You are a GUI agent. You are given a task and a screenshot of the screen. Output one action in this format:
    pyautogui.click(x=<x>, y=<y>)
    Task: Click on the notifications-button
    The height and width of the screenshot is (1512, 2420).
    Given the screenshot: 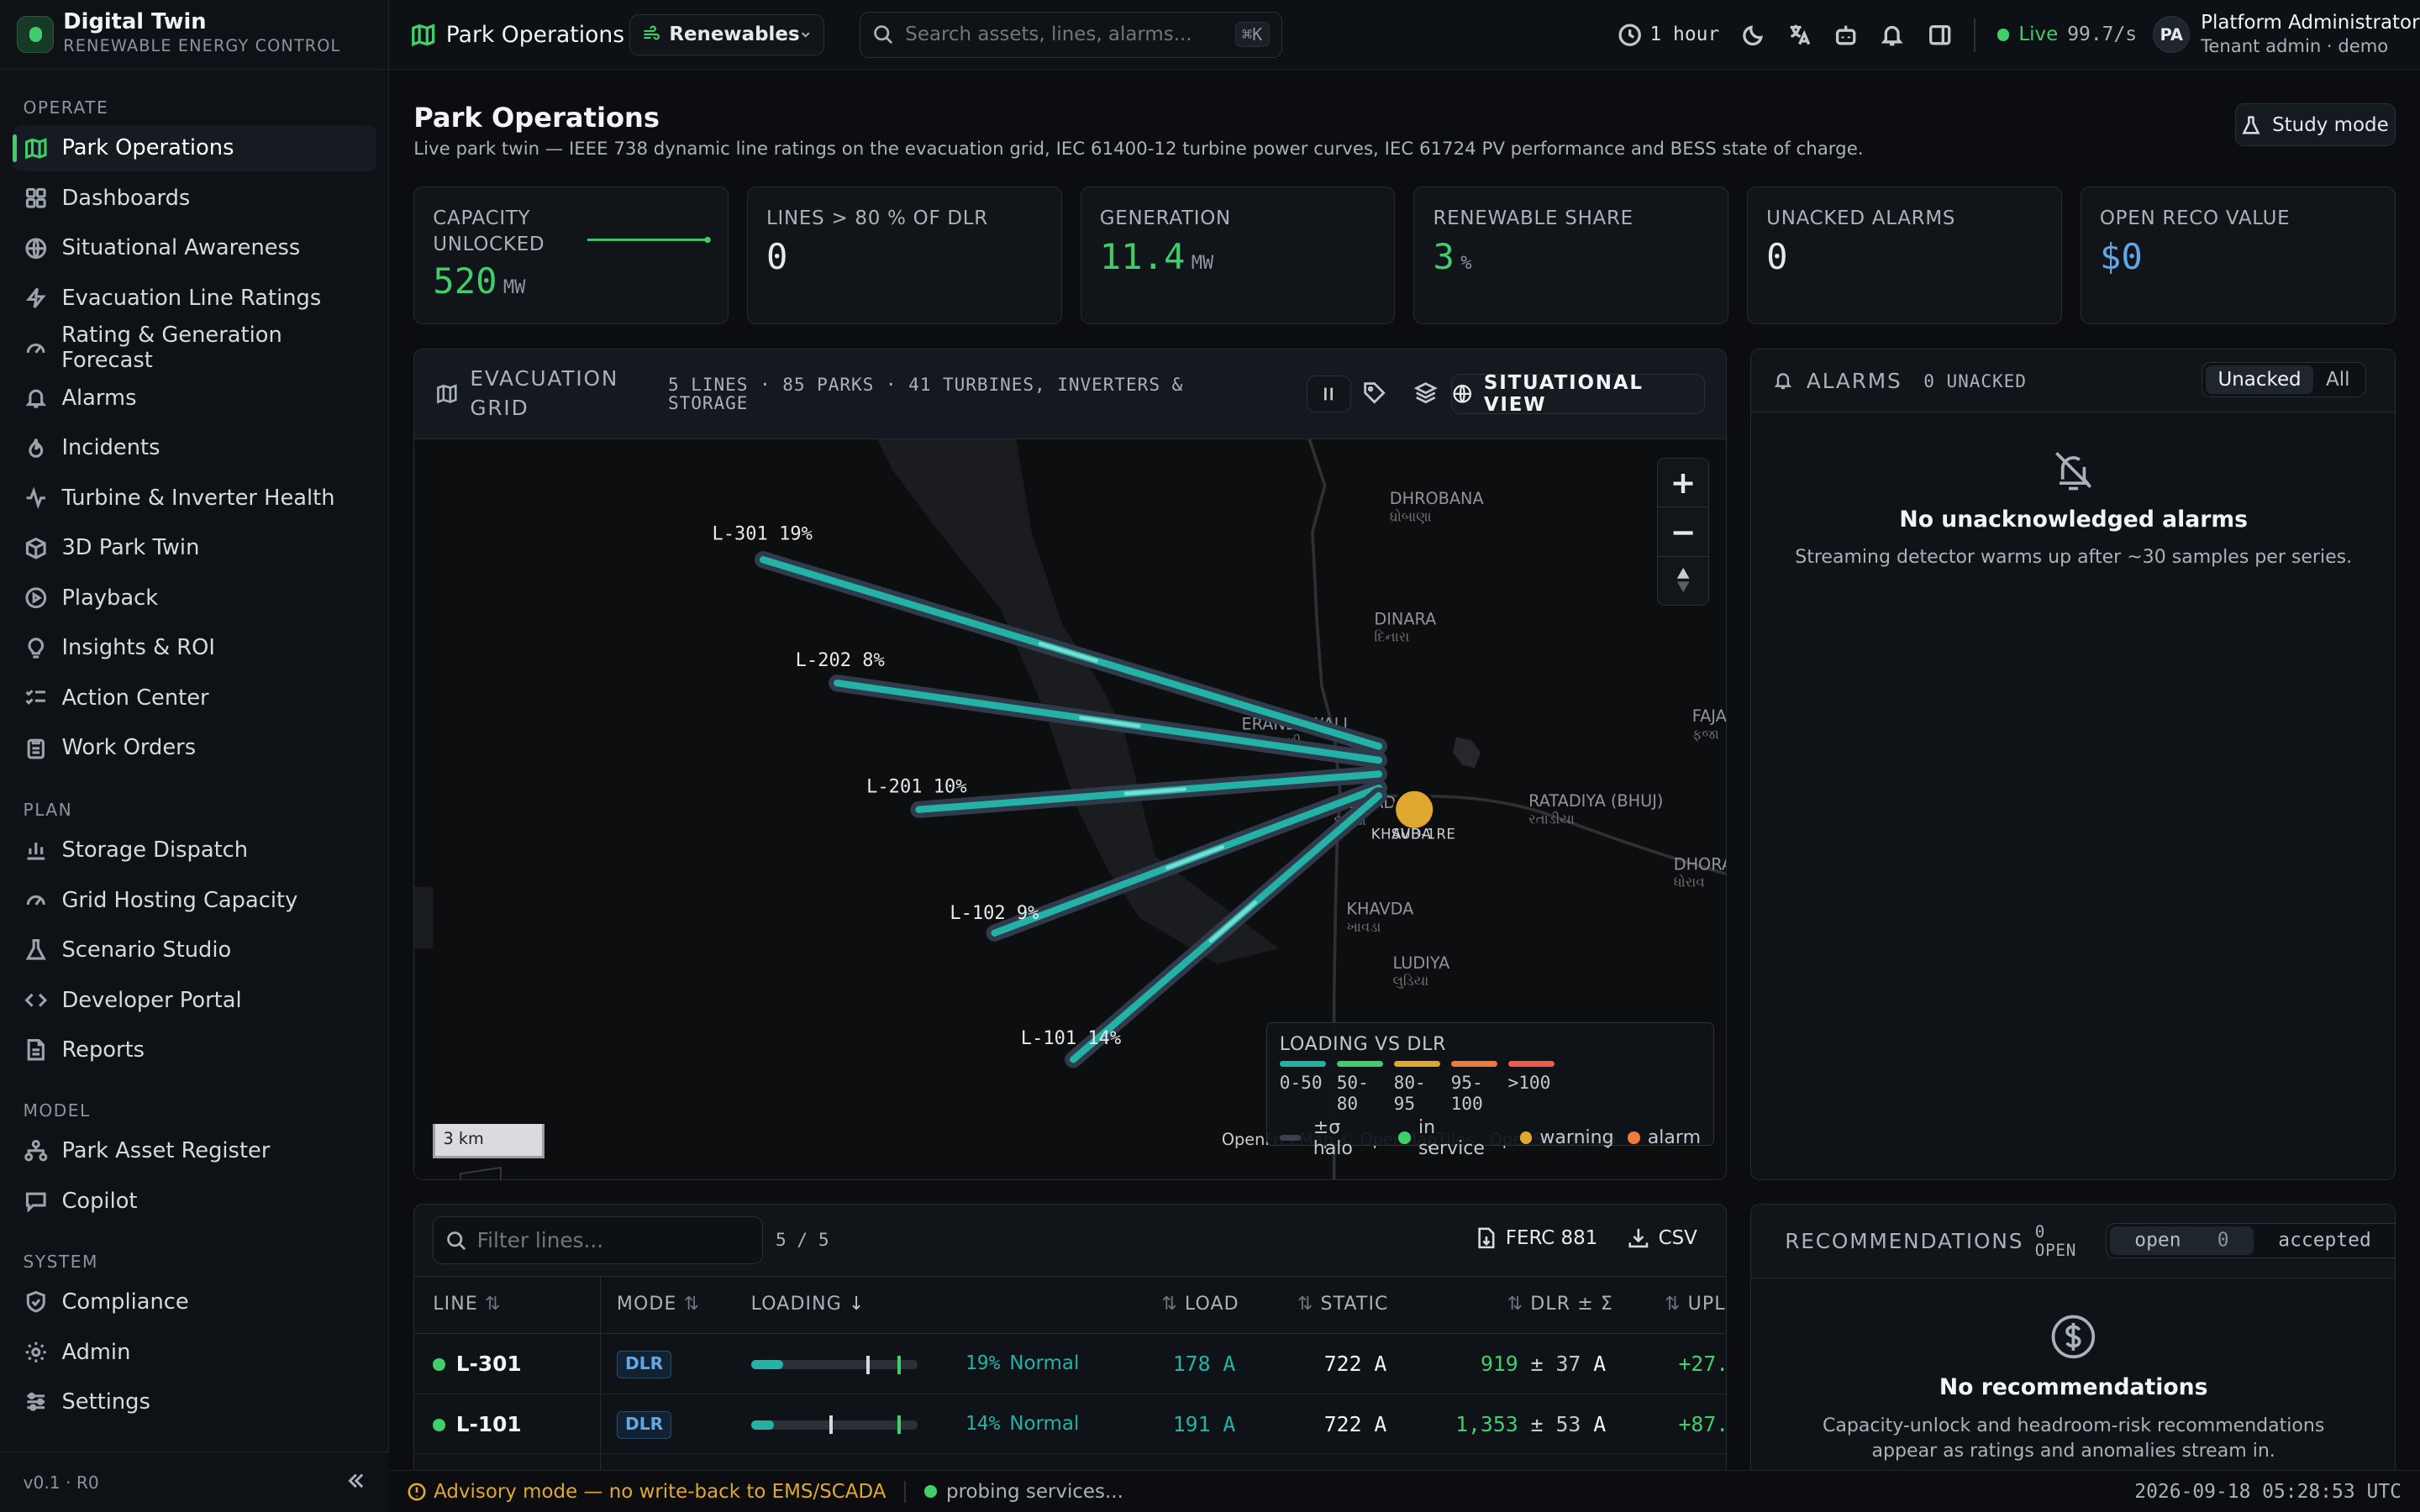 What is the action you would take?
    pyautogui.click(x=1892, y=35)
    